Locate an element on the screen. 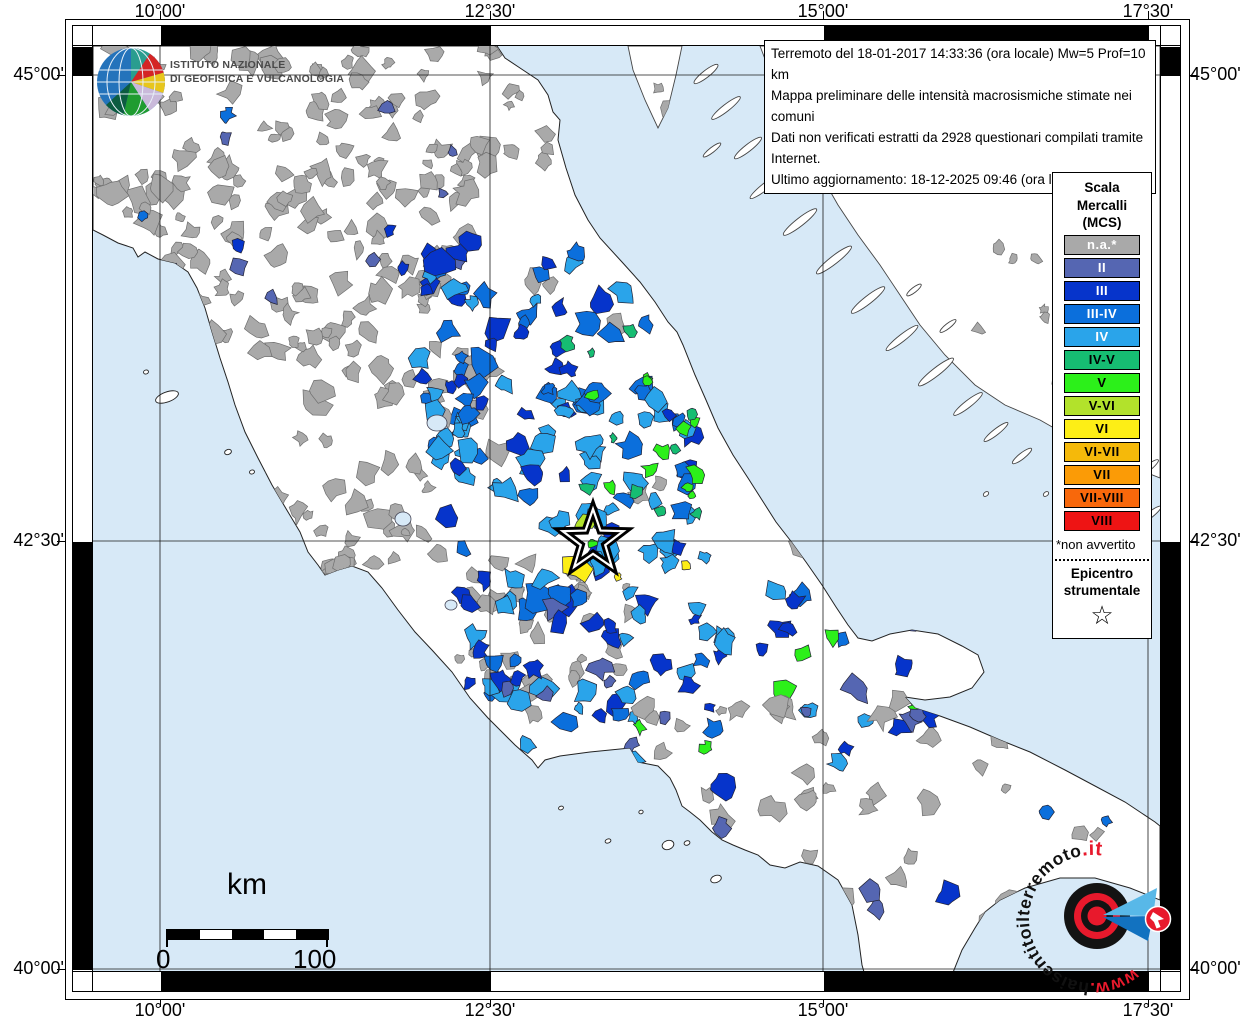 This screenshot has width=1254, height=1024. legend-swatch-iiiiv: III-IV is located at coordinates (1102, 313).